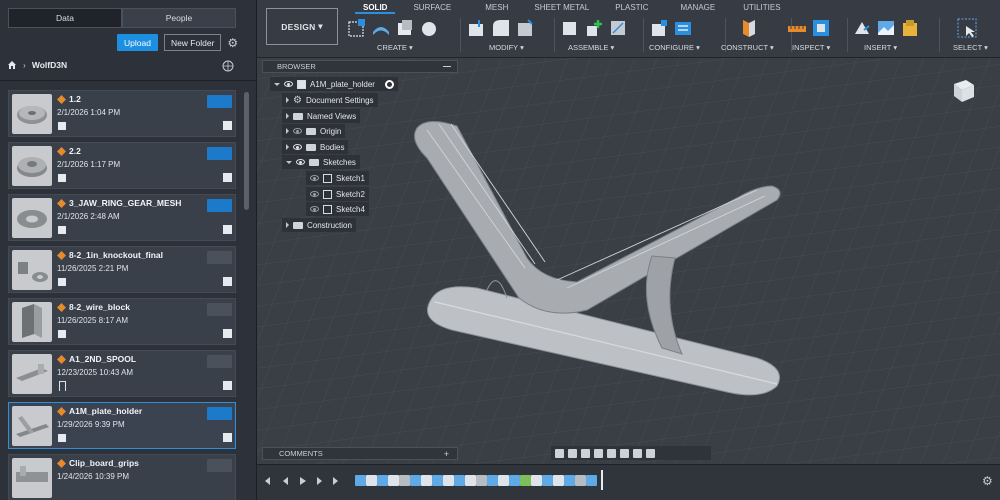 The height and width of the screenshot is (500, 1000). Describe the element at coordinates (525, 28) in the screenshot. I see `shell-icon` at that location.